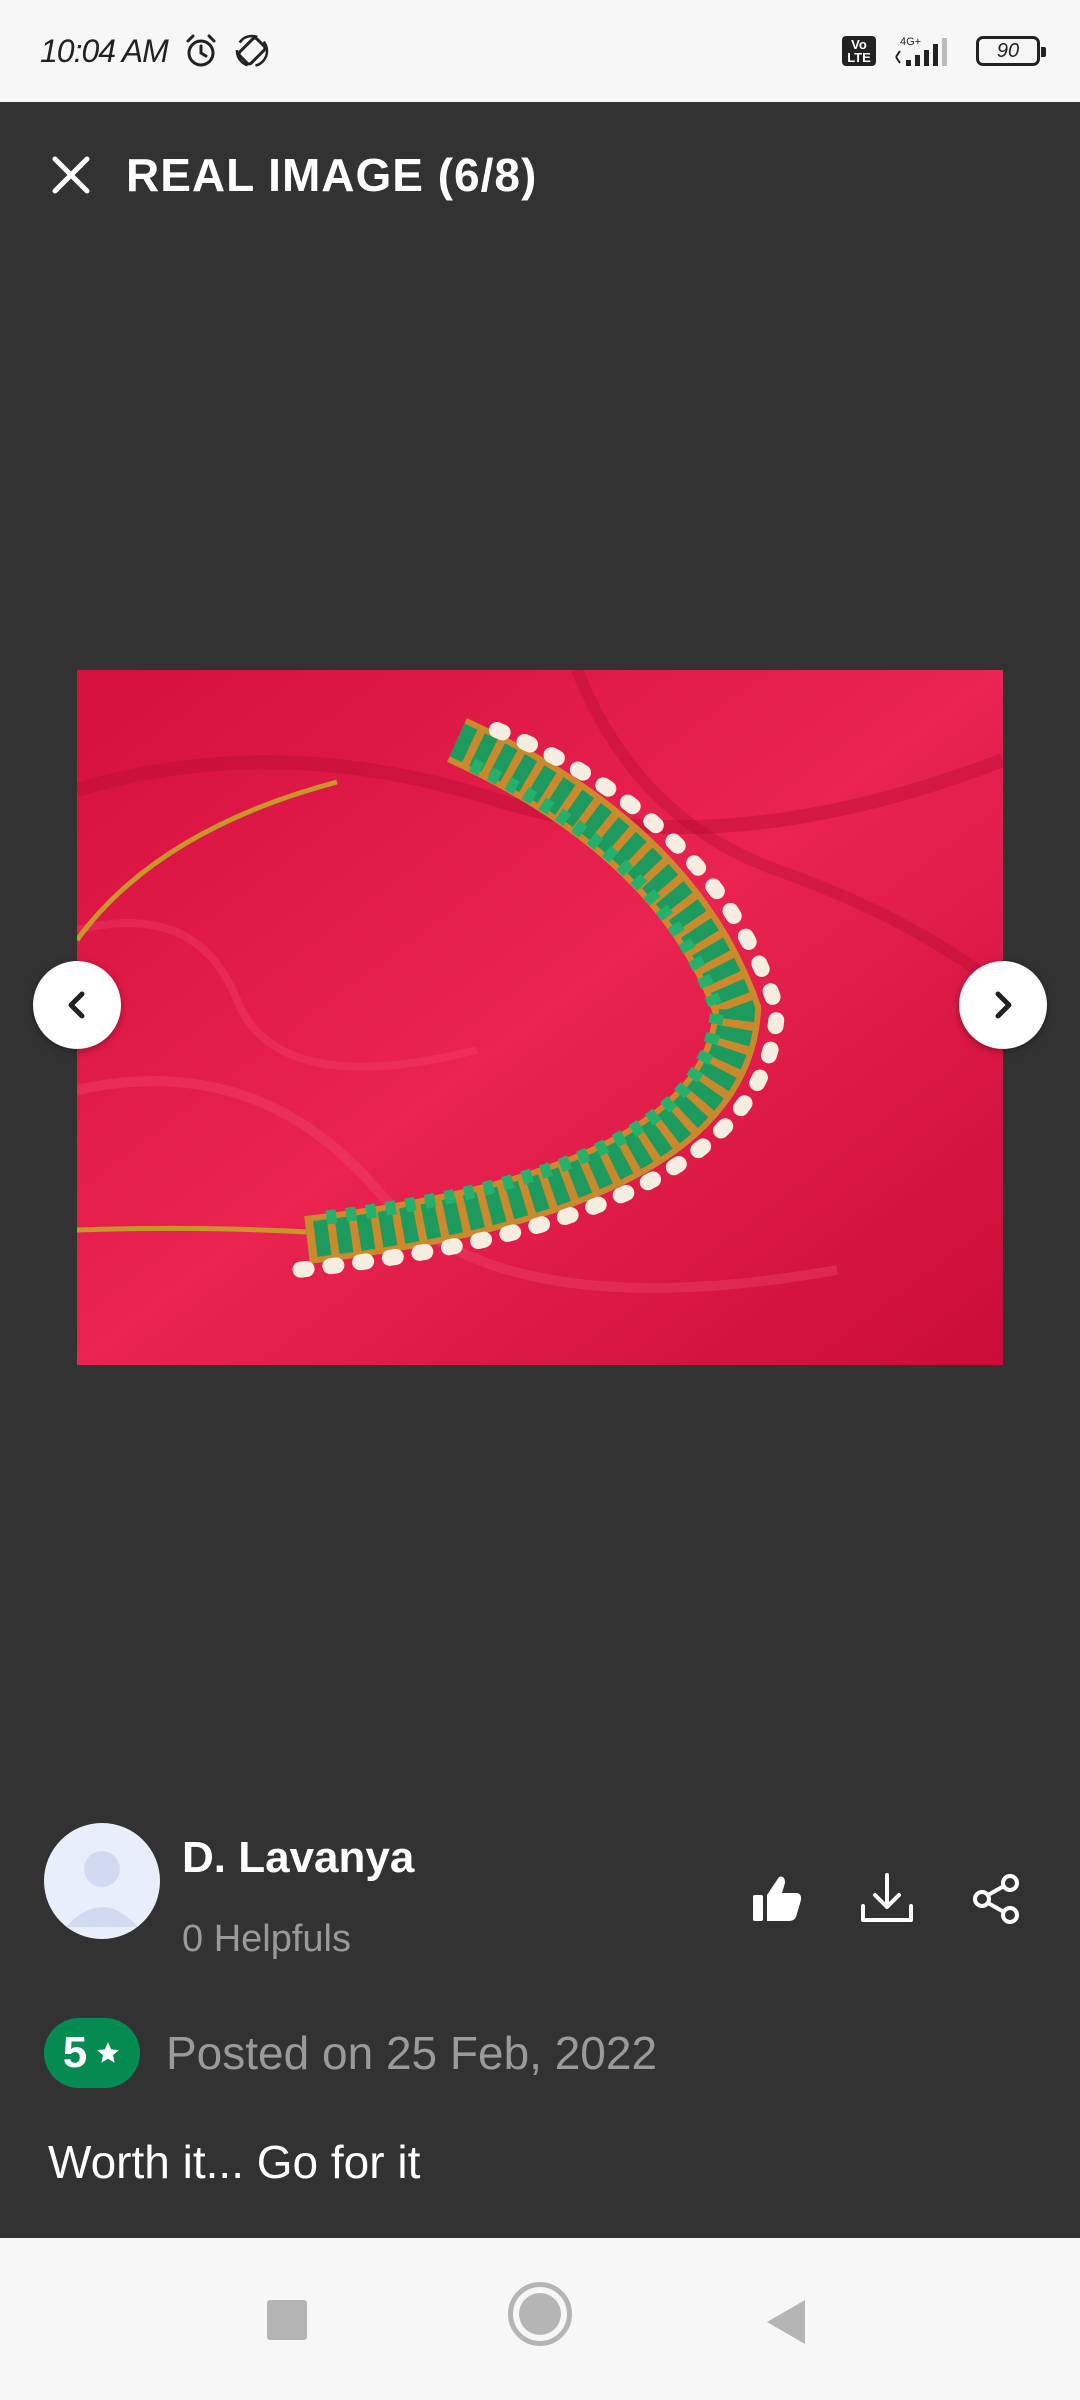  I want to click on status-bar: 10:04 AM Vo LTE 4G+ 90, so click(540, 51).